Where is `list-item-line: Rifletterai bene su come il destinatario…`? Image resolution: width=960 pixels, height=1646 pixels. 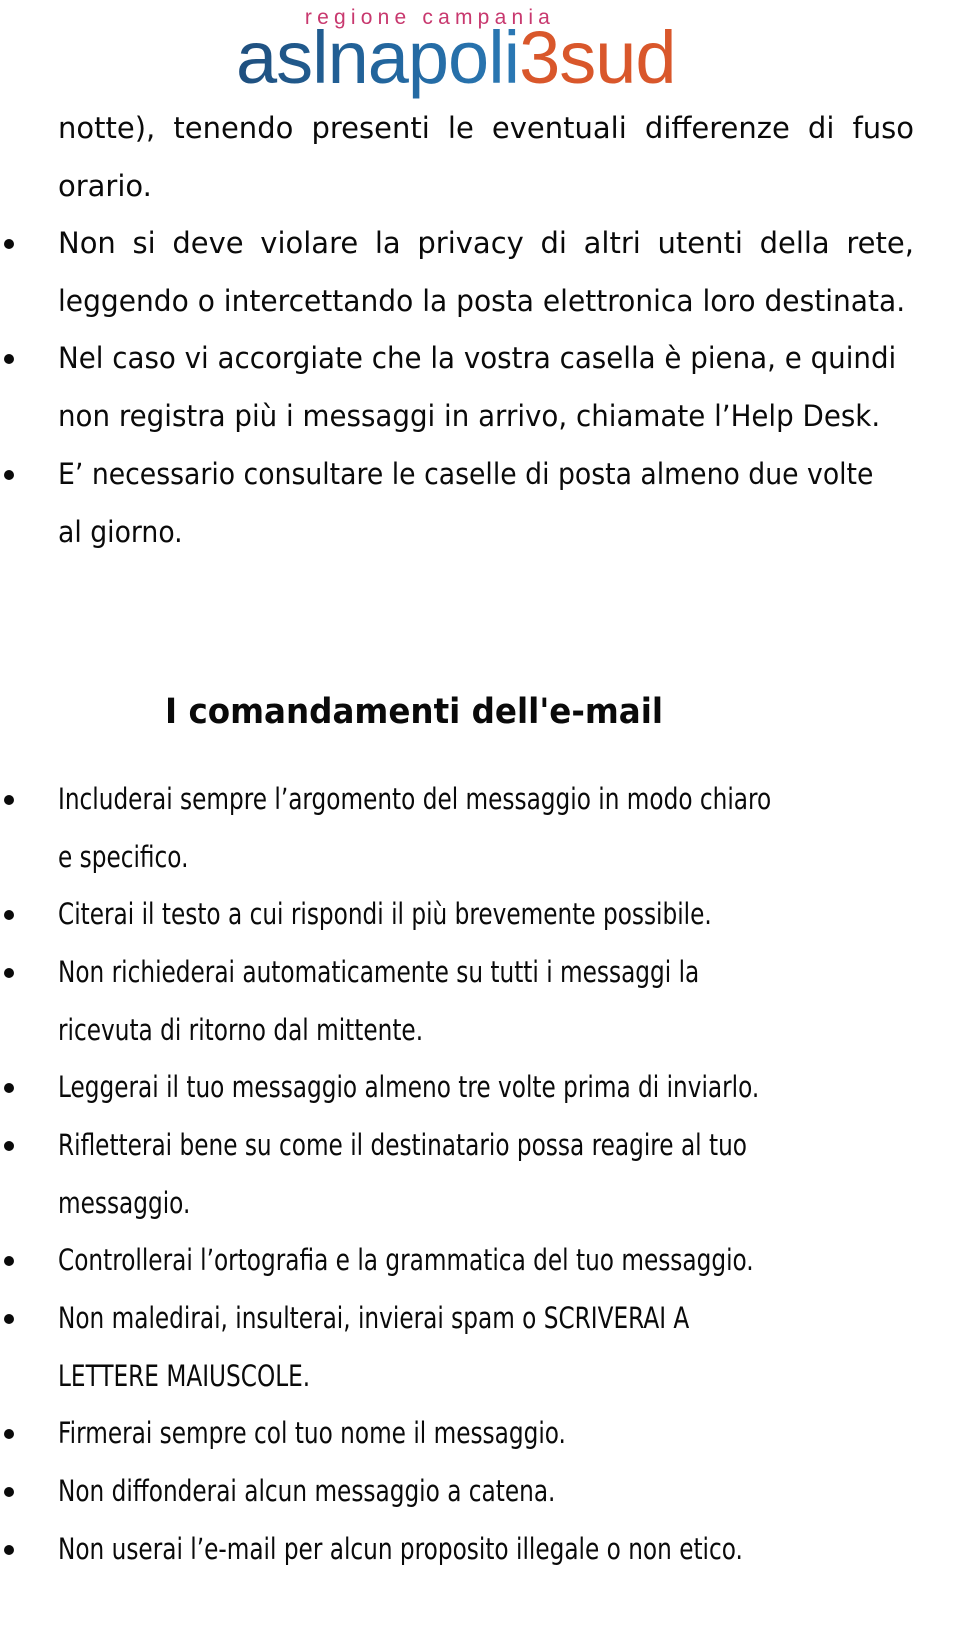 list-item-line: Rifletterai bene su come il destinatario… is located at coordinates (402, 1145).